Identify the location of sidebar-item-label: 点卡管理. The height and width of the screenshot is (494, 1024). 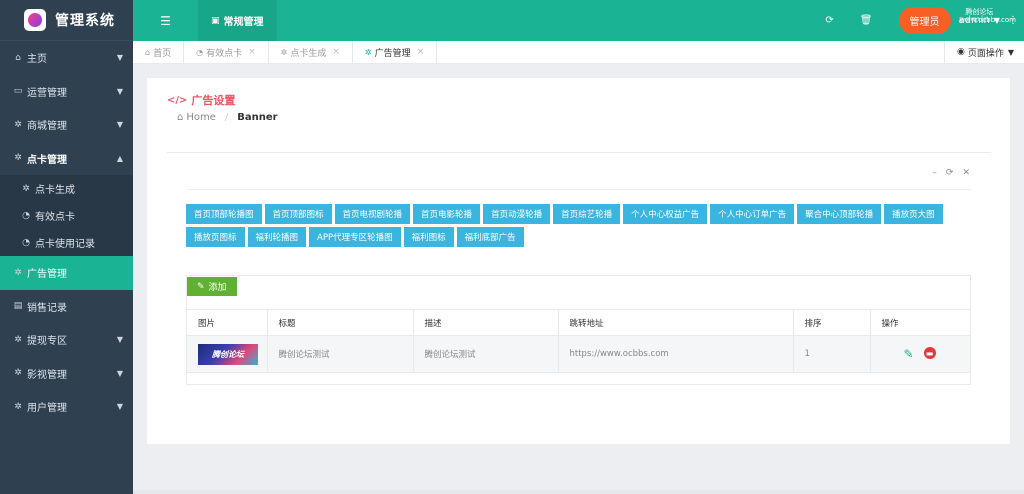
(47, 160).